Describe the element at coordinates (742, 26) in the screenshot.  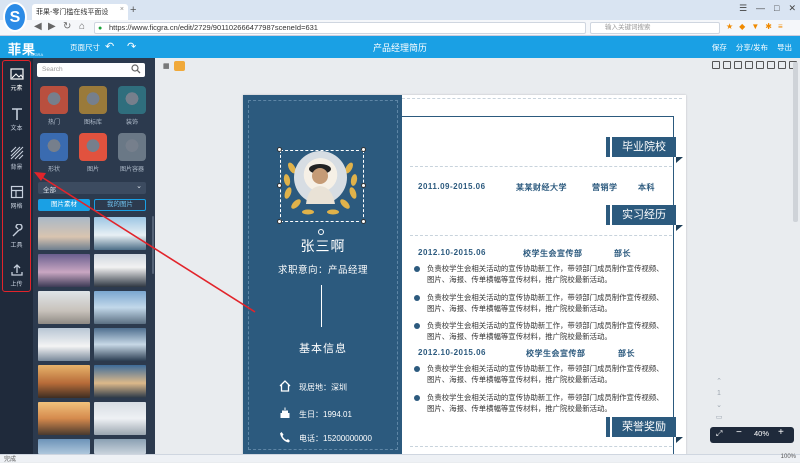
I see `bookmark-icon: ◆` at that location.